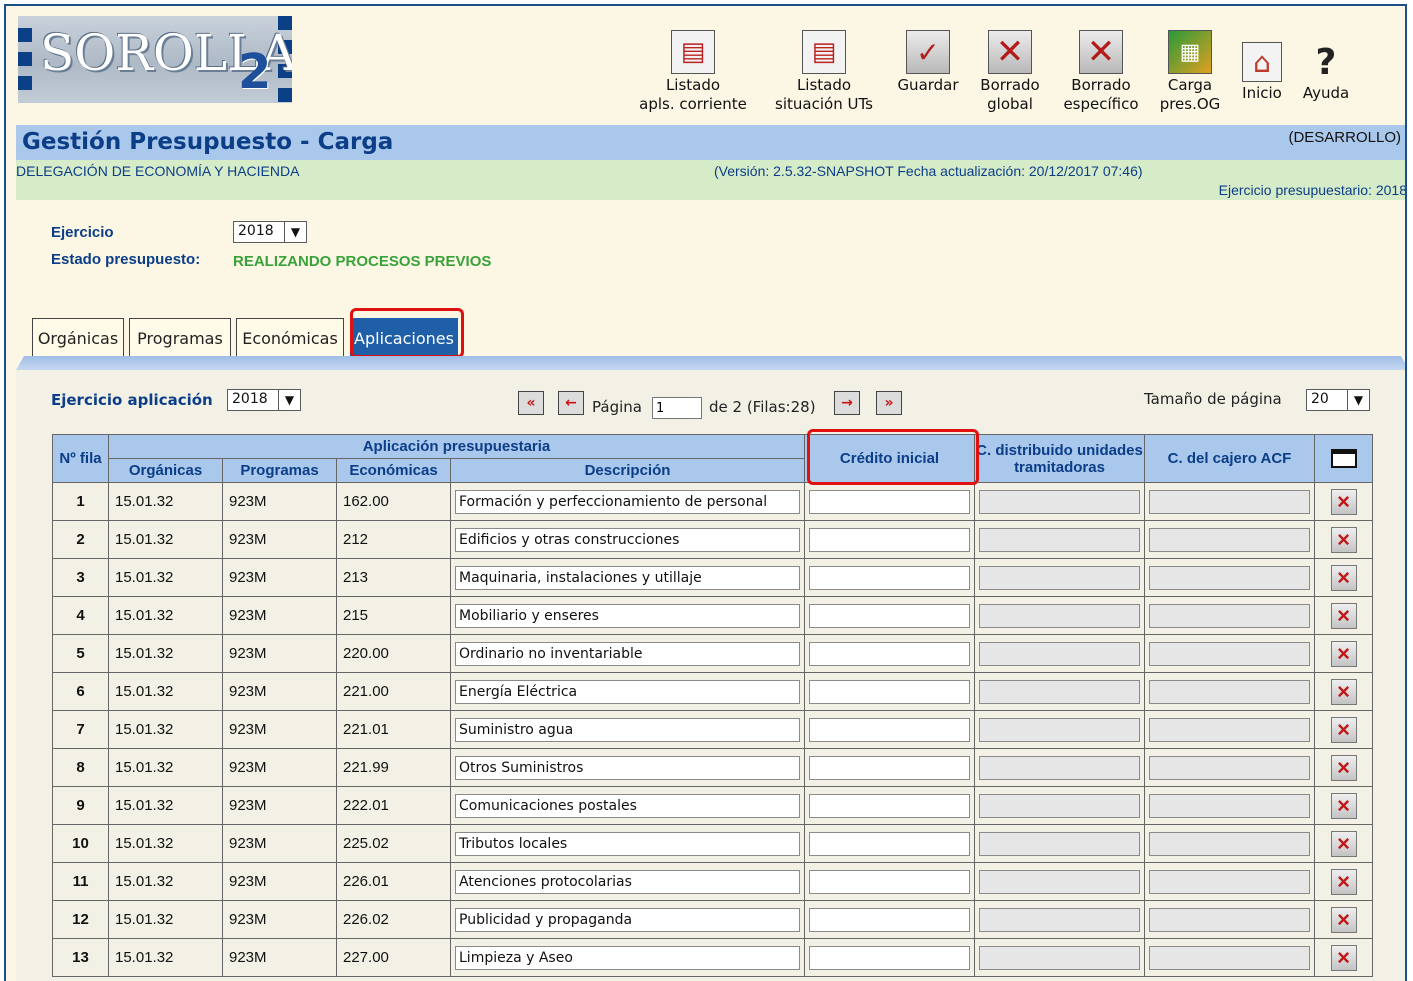 This screenshot has height=981, width=1413. I want to click on descripcion-cell: Otros Suministros, so click(627, 767).